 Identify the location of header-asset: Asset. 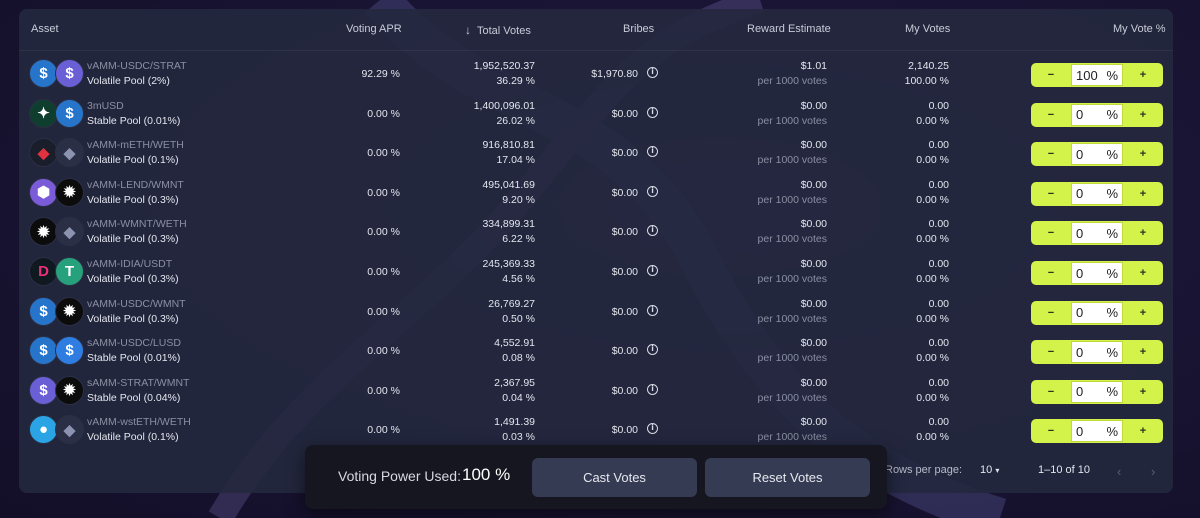
(45, 29).